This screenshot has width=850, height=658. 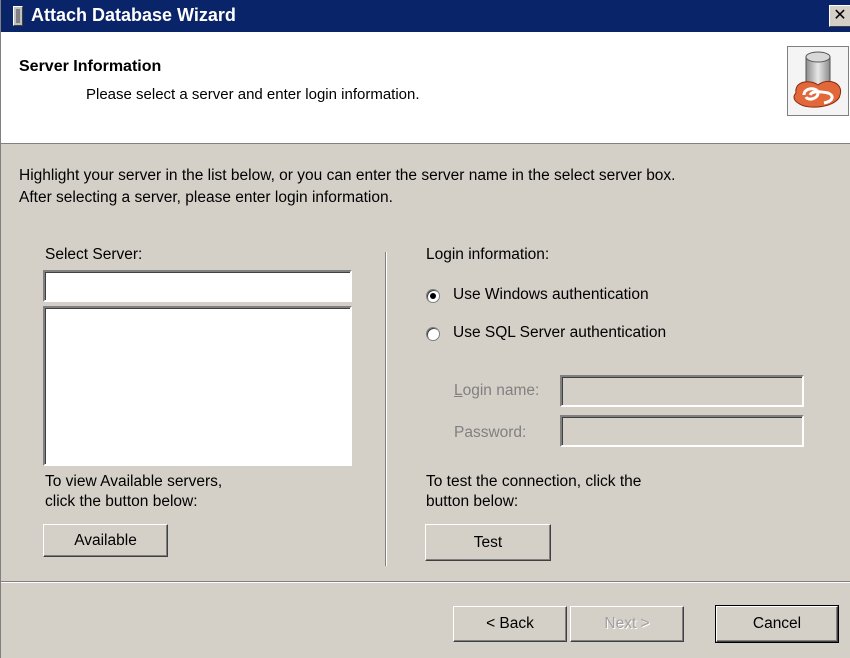 I want to click on login-name-label: Login name:, so click(x=496, y=391).